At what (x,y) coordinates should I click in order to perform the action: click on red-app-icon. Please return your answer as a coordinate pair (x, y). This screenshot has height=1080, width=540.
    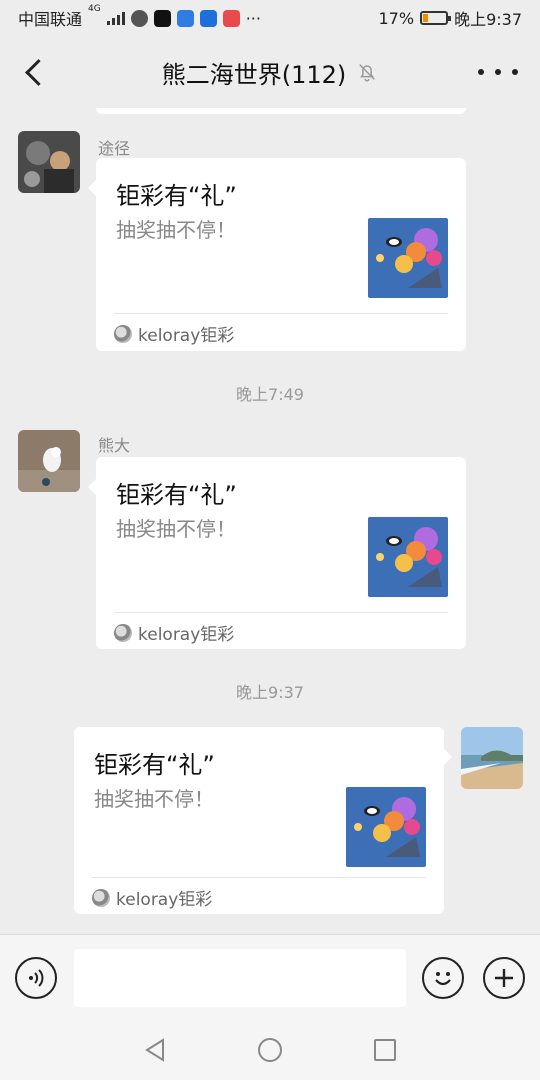
    Looking at the image, I should click on (231, 18).